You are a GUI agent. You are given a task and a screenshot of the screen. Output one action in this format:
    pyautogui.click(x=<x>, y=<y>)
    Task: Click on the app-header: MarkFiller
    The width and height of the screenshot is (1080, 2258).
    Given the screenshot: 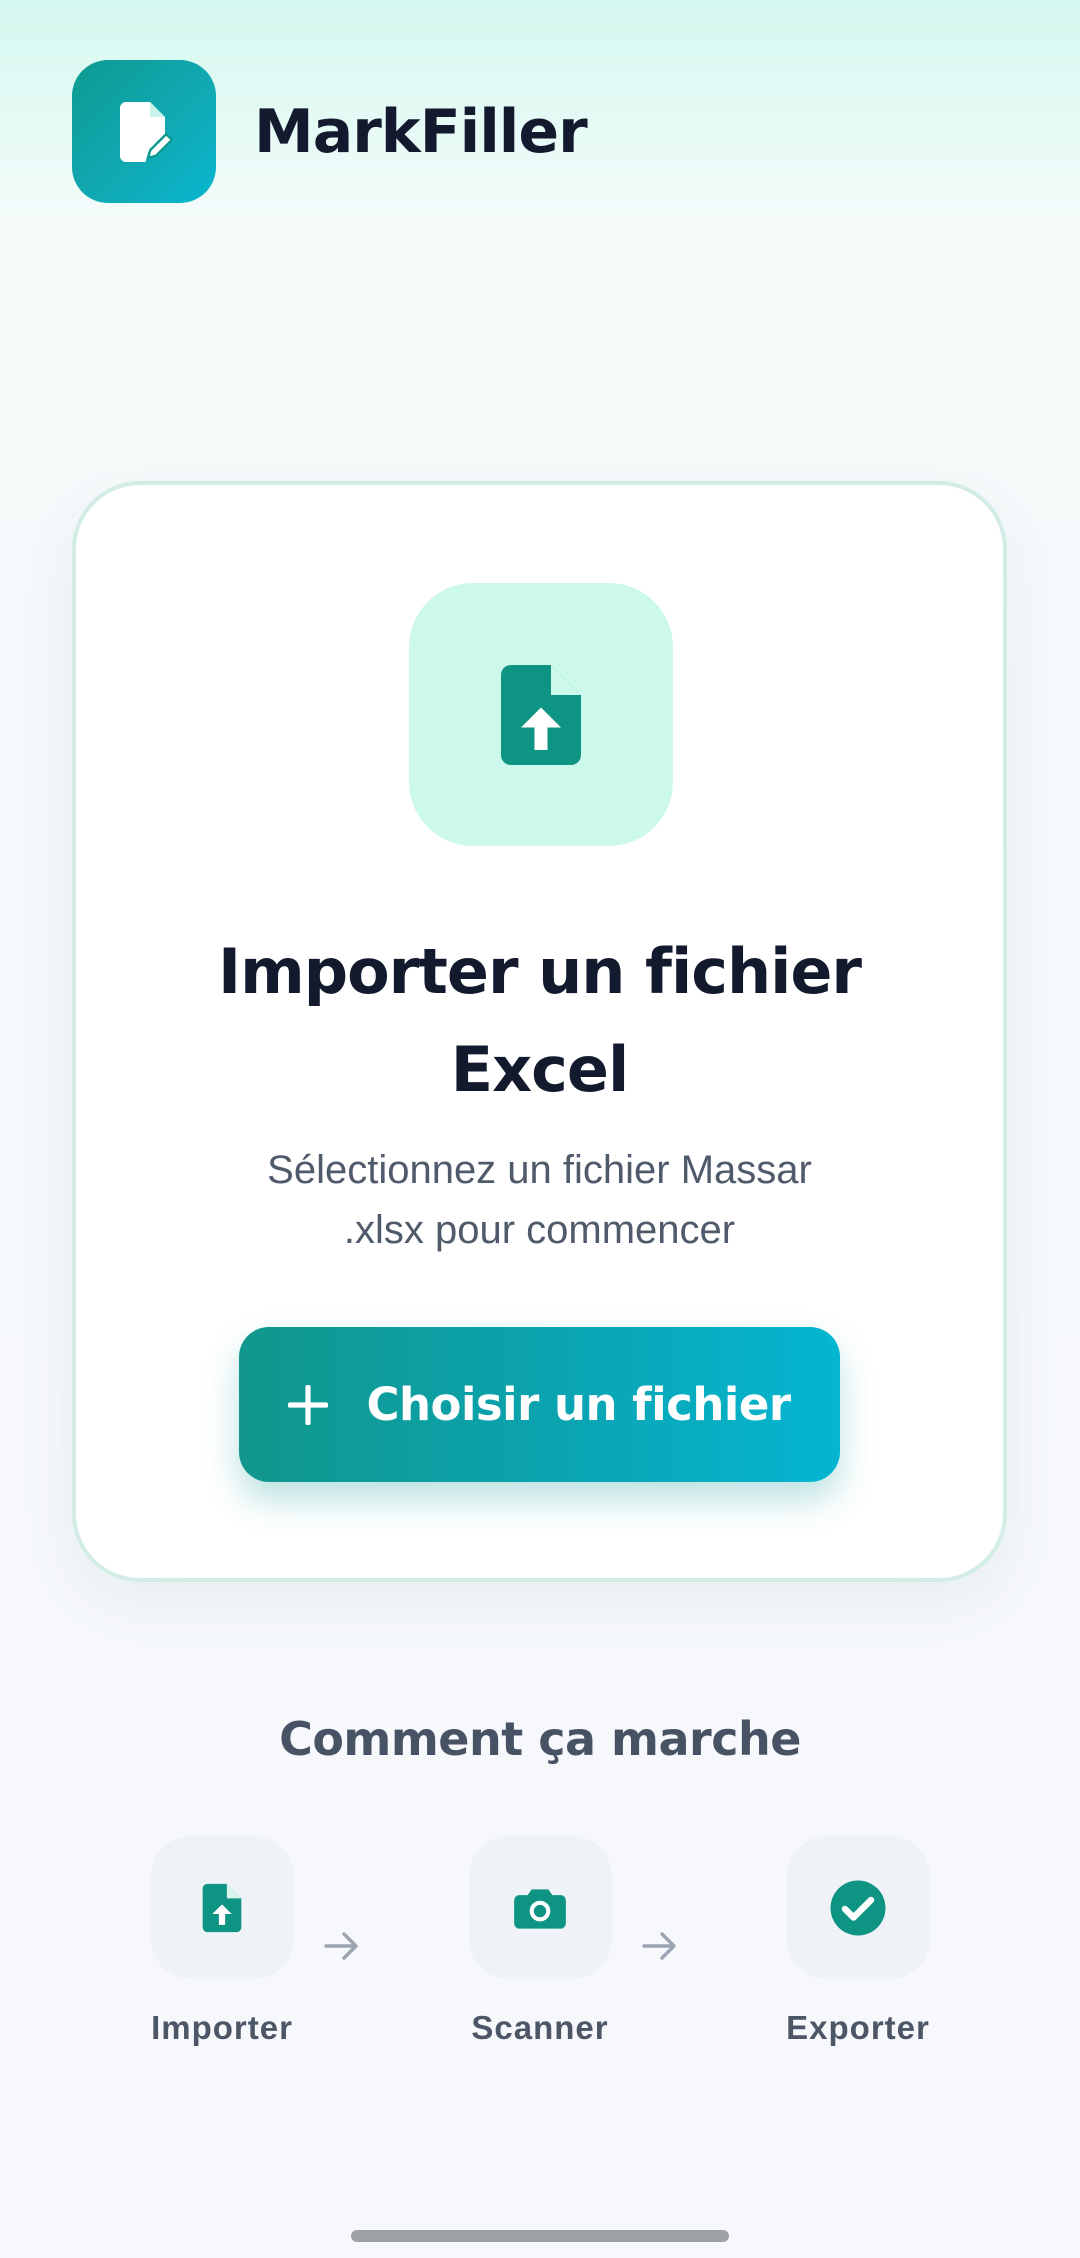 What is the action you would take?
    pyautogui.click(x=330, y=131)
    